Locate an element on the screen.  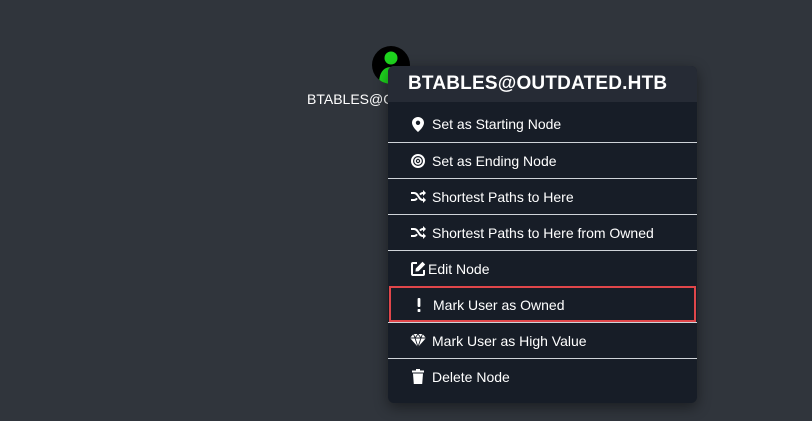
shortest-paths-owned-item: Shortest Paths to Here from Owned is located at coordinates (542, 232).